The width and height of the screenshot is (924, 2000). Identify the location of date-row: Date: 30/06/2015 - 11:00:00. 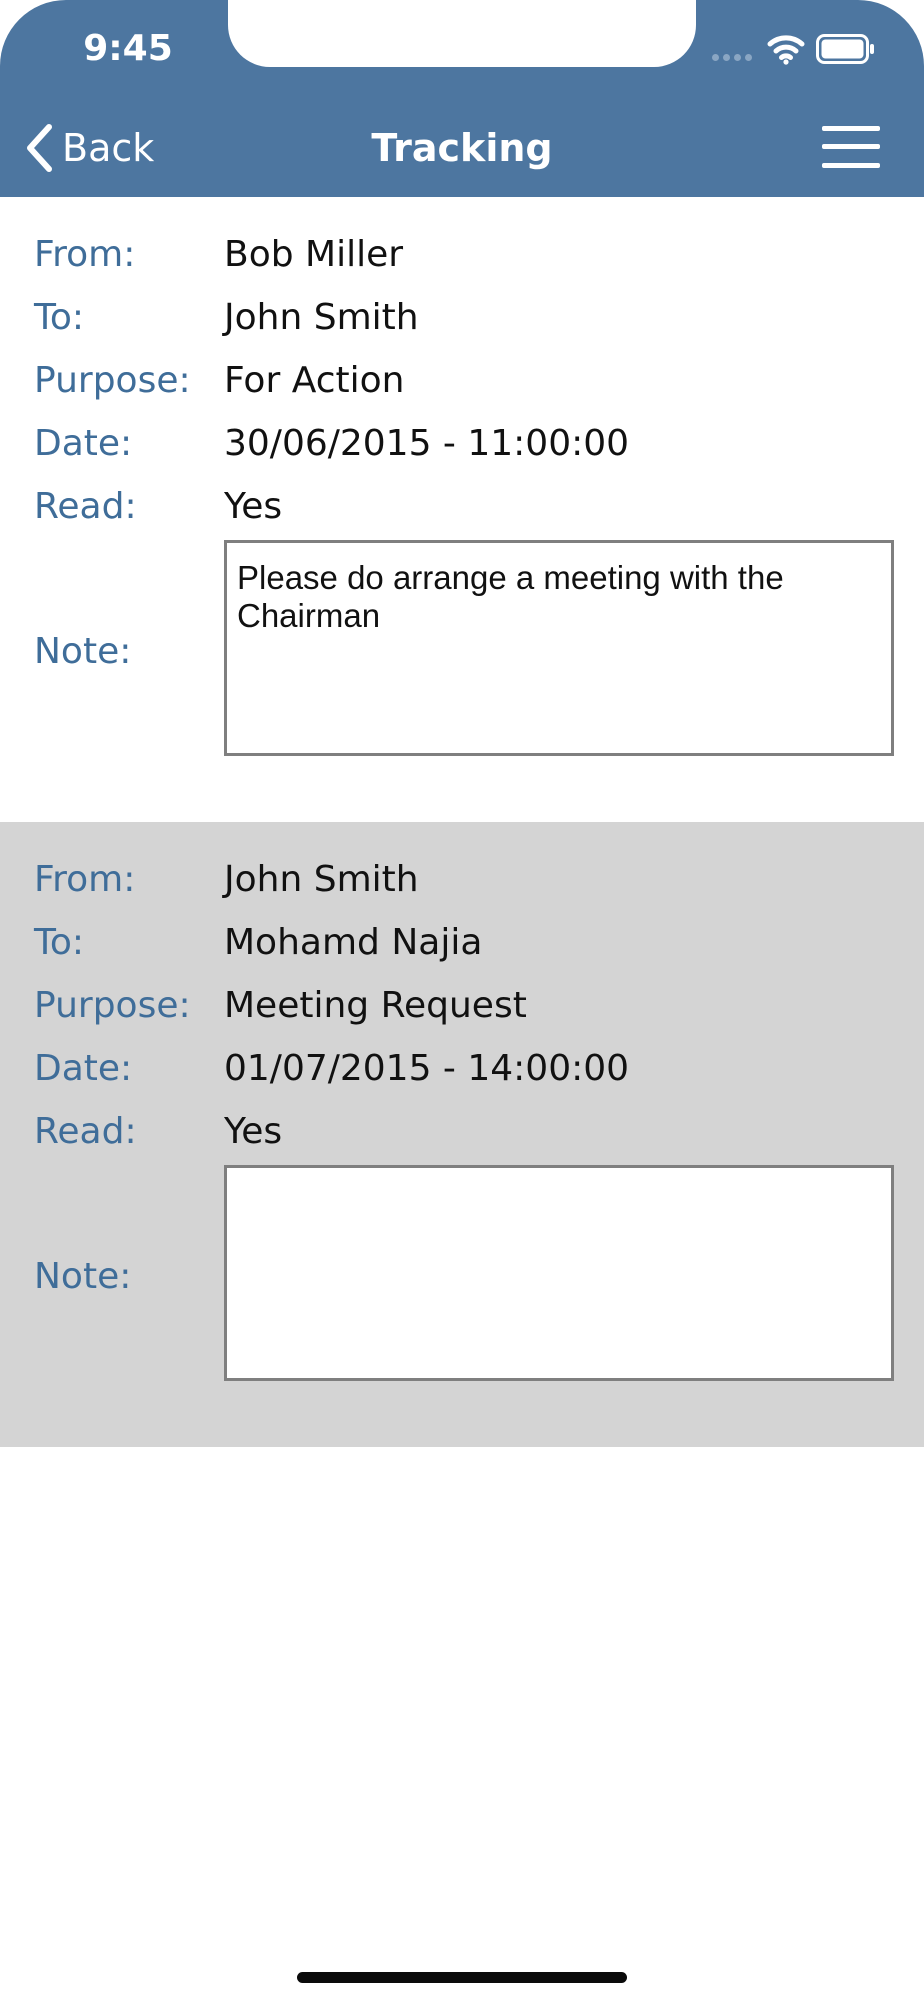
(462, 444).